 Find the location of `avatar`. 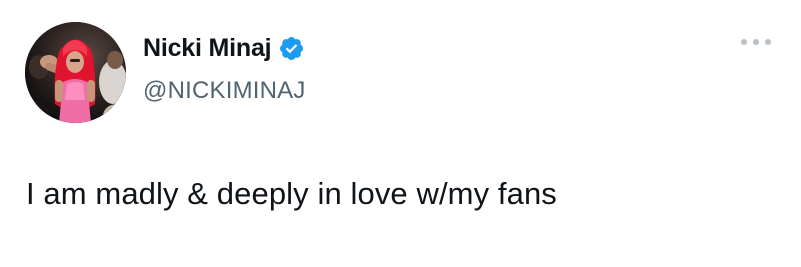

avatar is located at coordinates (75, 72).